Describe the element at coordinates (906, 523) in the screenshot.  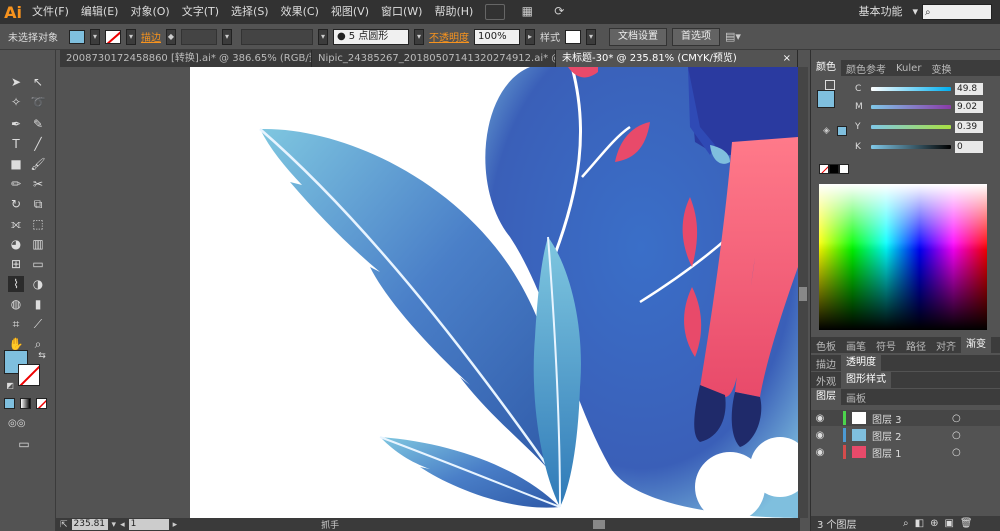
I see `locate-object-icon: ⌕` at that location.